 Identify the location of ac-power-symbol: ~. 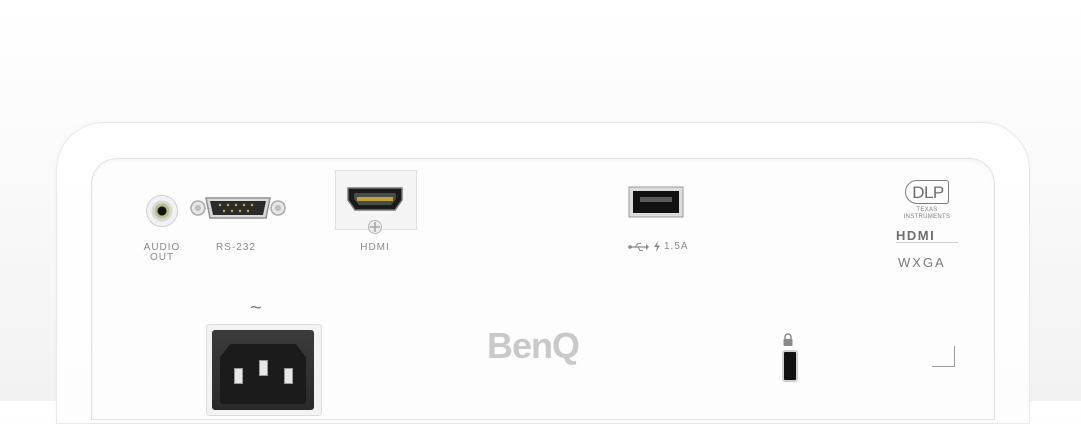
(256, 308).